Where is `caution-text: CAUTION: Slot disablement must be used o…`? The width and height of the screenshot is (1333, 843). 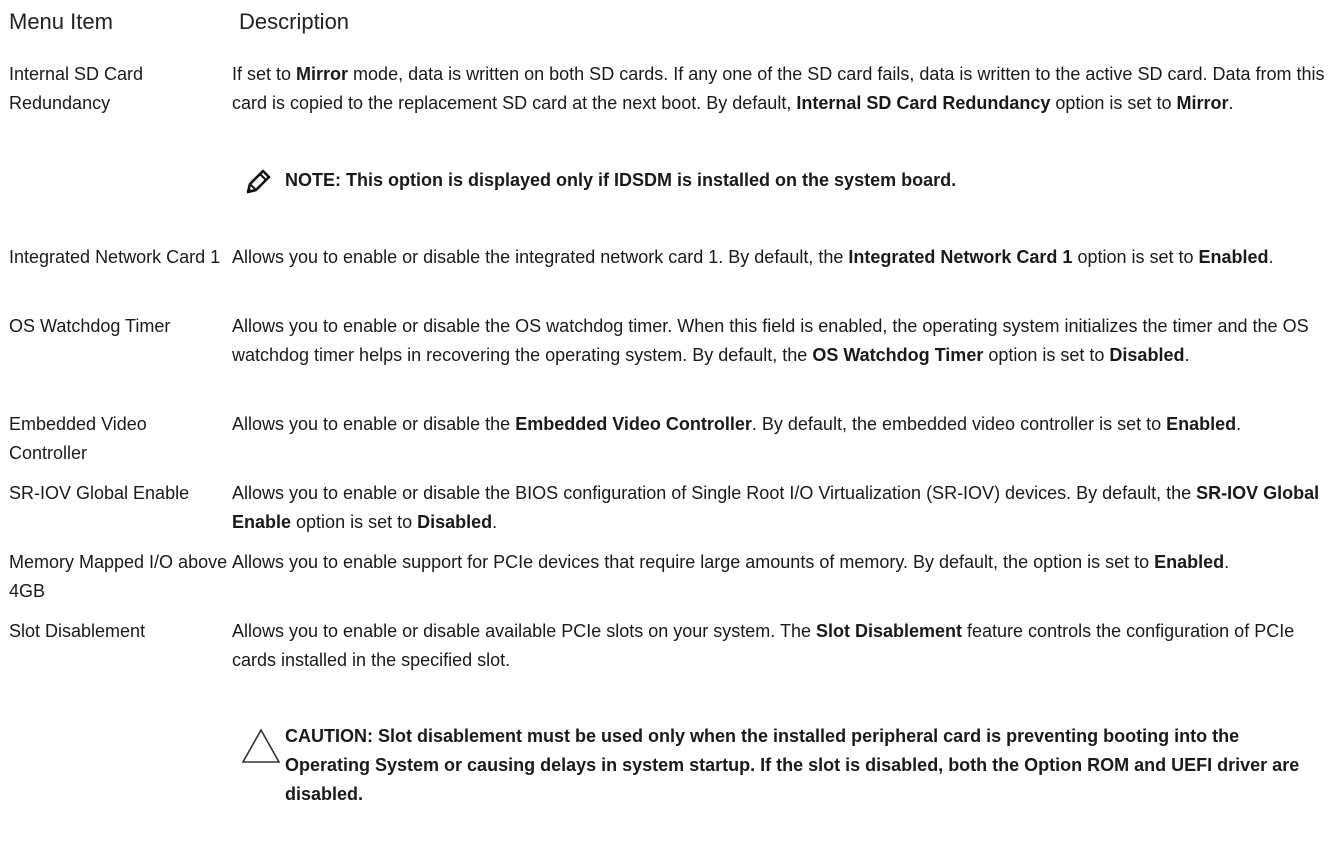
caution-text: CAUTION: Slot disablement must be used o… is located at coordinates (792, 765).